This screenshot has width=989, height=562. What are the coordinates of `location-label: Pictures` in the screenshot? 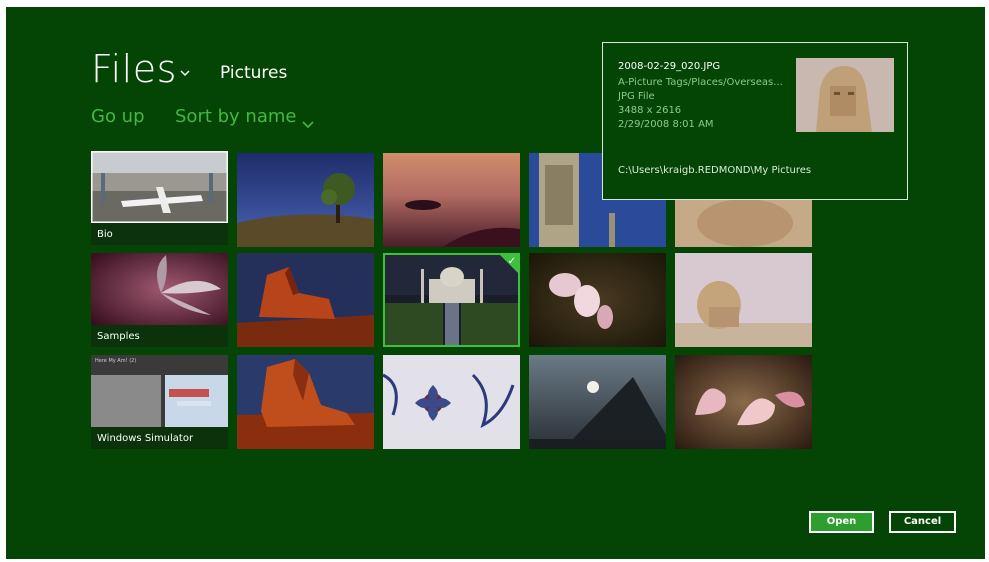 It's located at (253, 73).